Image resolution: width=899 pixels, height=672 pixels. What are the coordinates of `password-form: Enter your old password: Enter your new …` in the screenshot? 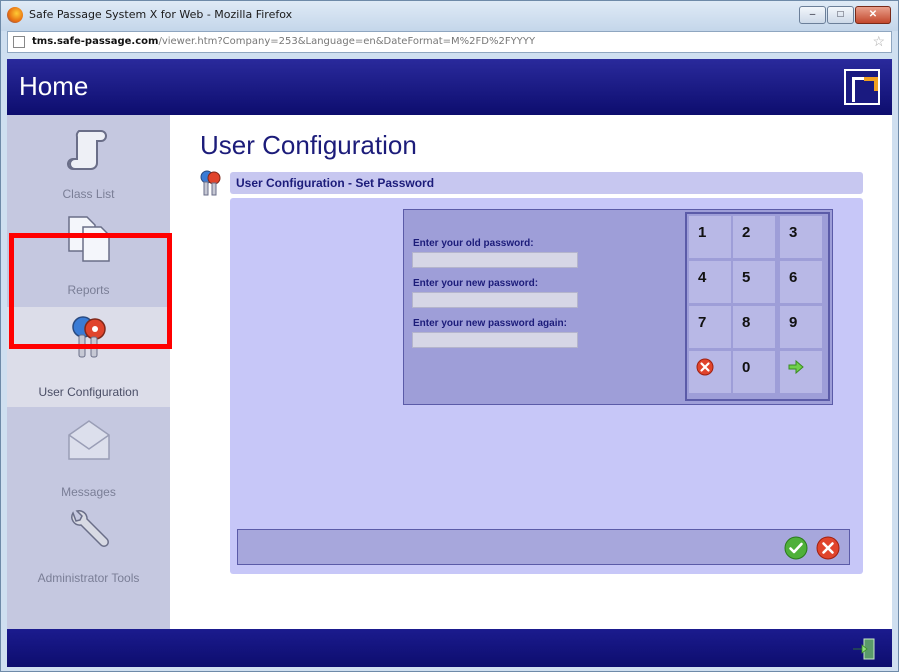 It's located at (618, 307).